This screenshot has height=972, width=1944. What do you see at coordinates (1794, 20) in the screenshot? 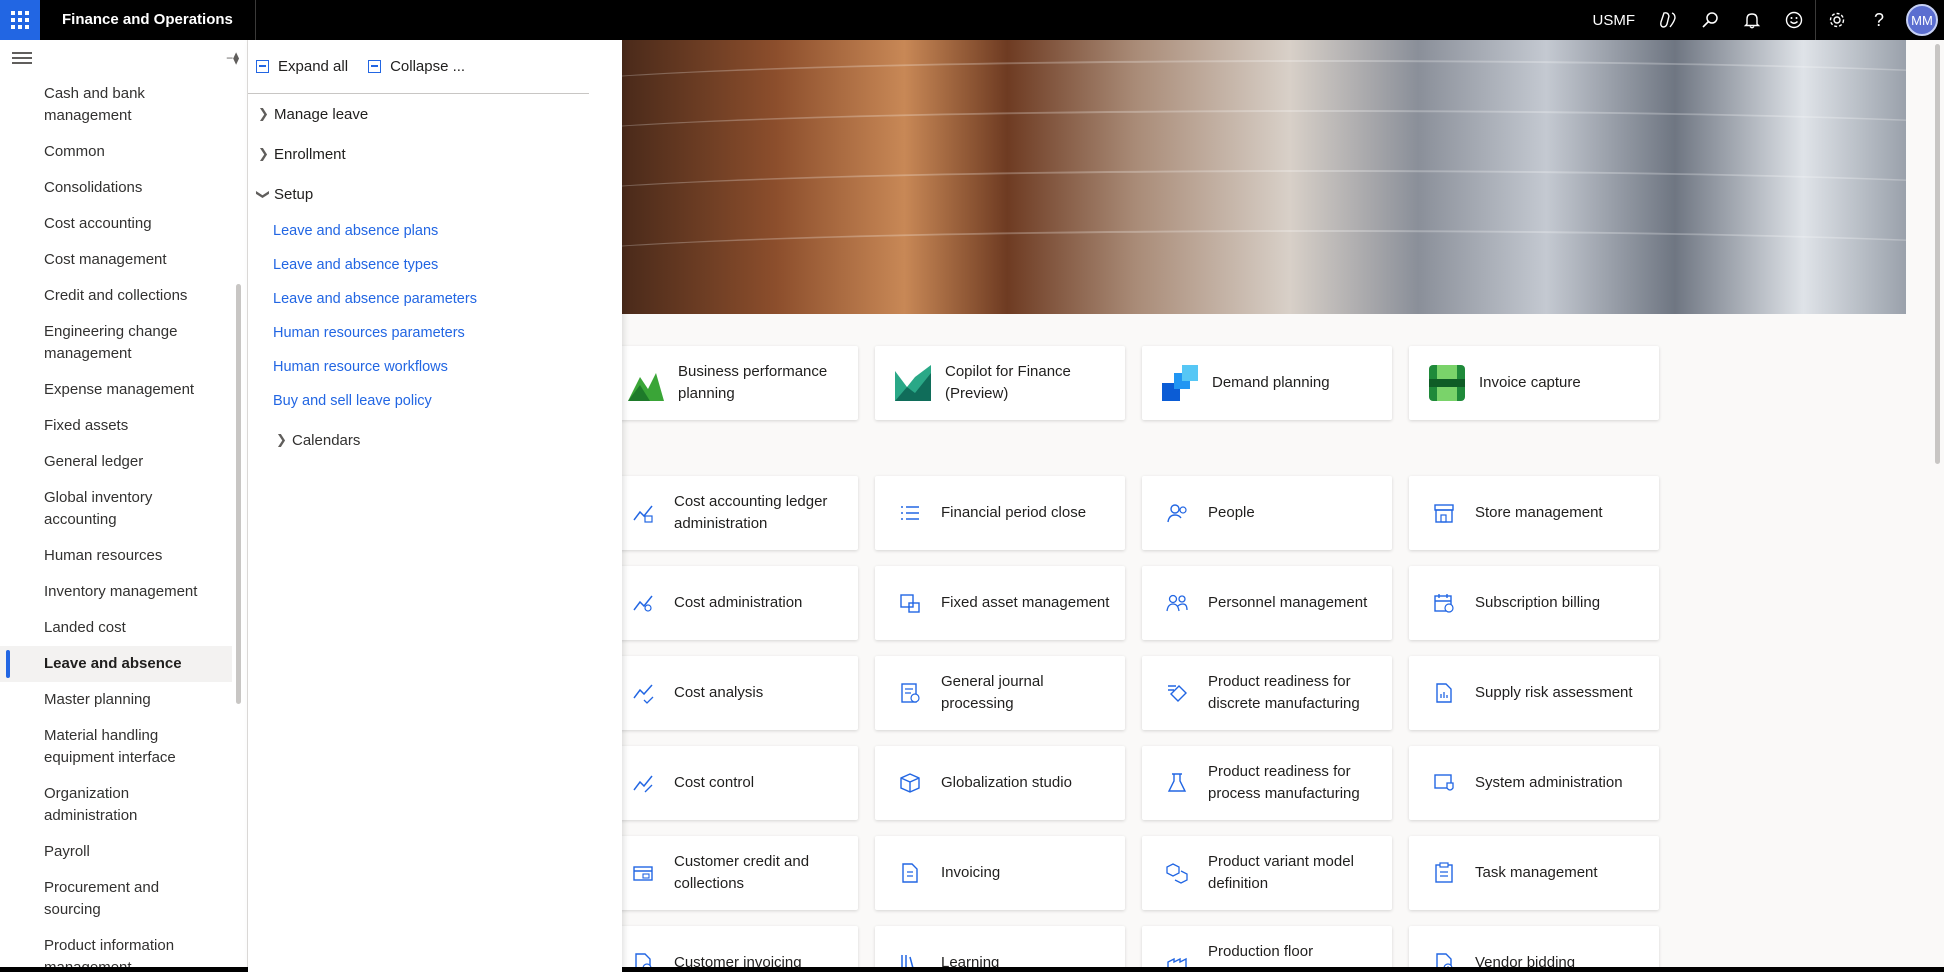
I see `smiley-icon` at bounding box center [1794, 20].